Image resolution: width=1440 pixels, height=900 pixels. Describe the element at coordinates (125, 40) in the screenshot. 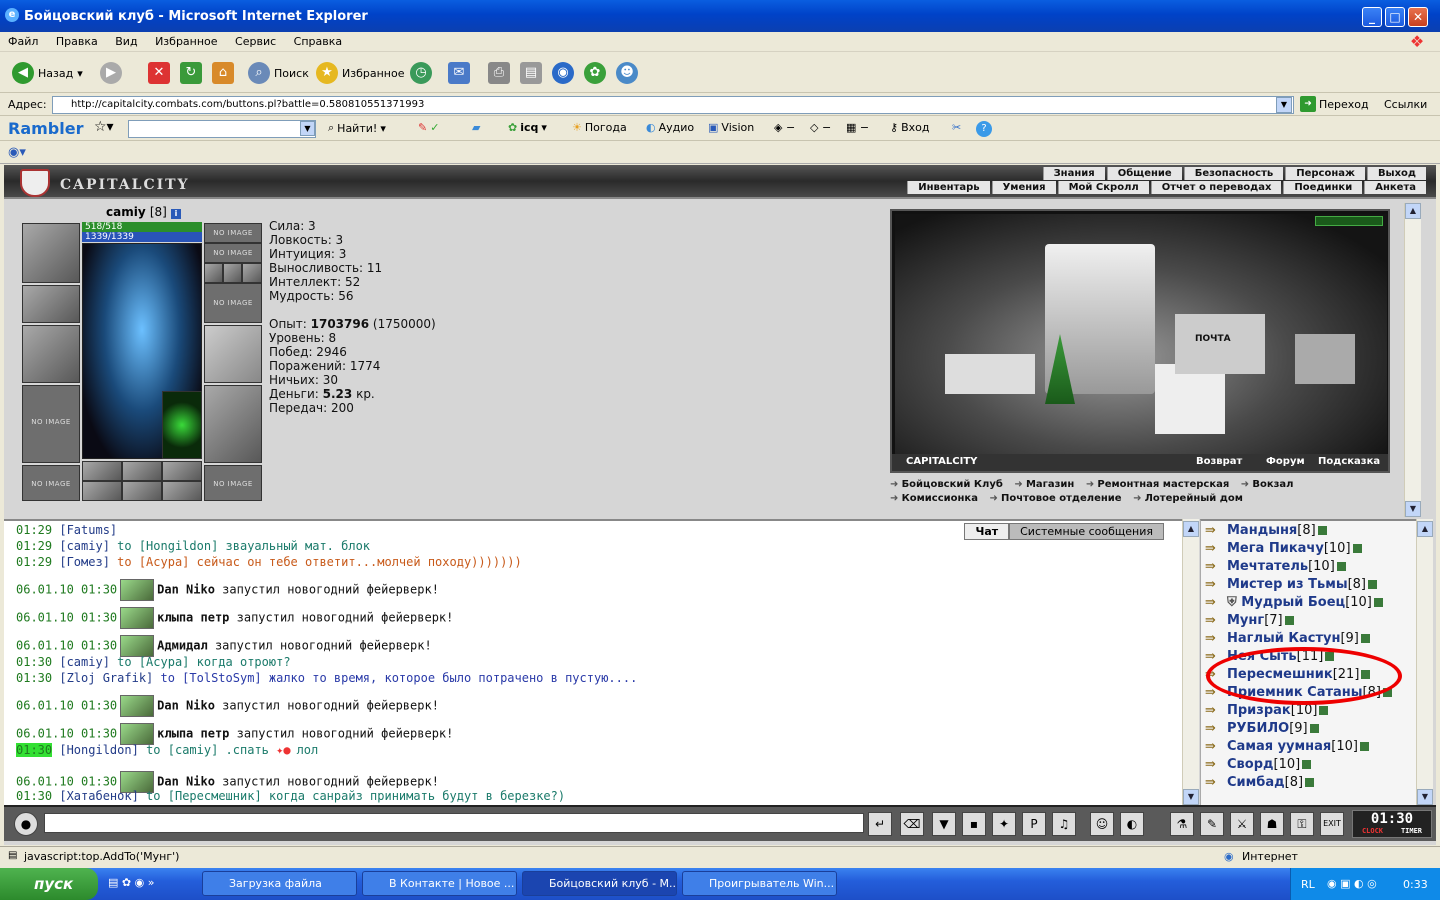

I see `menu-view: Вид` at that location.